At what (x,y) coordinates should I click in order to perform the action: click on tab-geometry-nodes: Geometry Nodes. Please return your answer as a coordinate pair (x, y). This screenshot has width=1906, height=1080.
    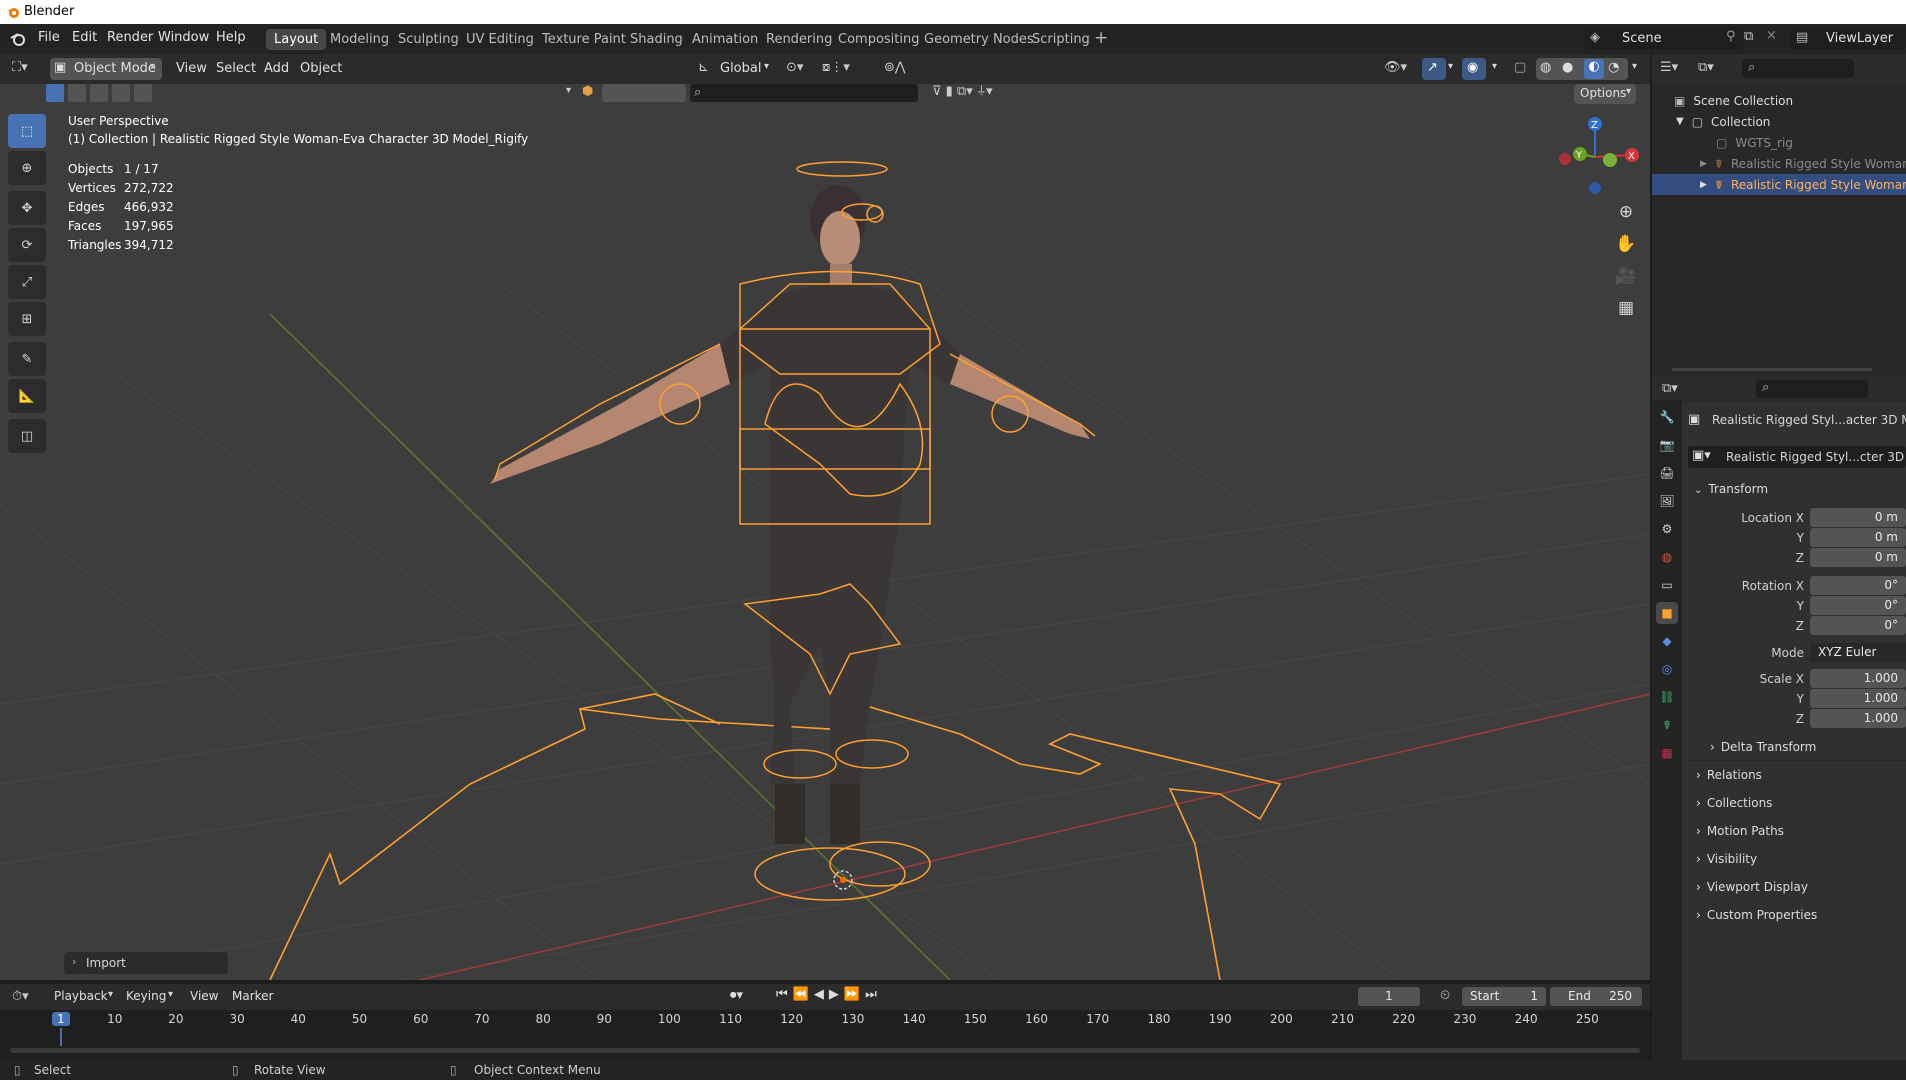
    Looking at the image, I should click on (979, 39).